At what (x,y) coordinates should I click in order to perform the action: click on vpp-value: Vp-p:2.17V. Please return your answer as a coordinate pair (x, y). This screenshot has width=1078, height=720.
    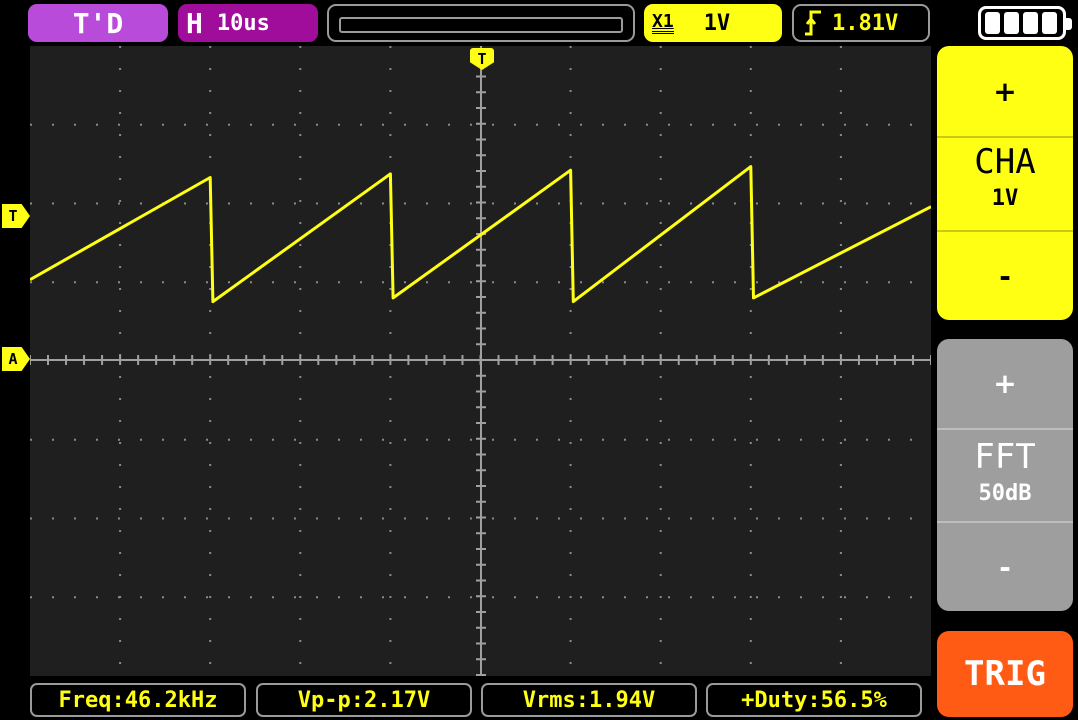
    Looking at the image, I should click on (364, 700).